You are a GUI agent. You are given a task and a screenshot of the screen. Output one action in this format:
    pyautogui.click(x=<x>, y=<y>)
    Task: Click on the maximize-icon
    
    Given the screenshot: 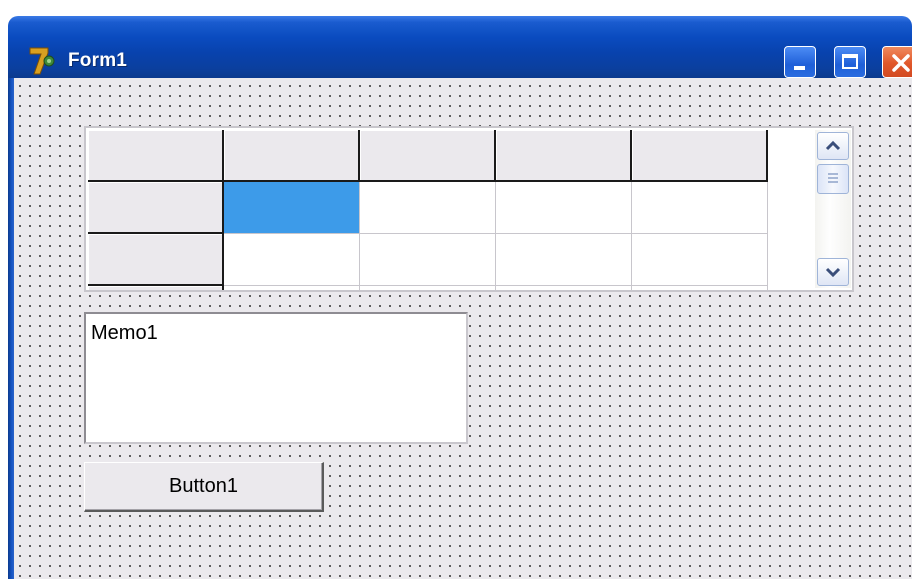 What is the action you would take?
    pyautogui.click(x=850, y=61)
    